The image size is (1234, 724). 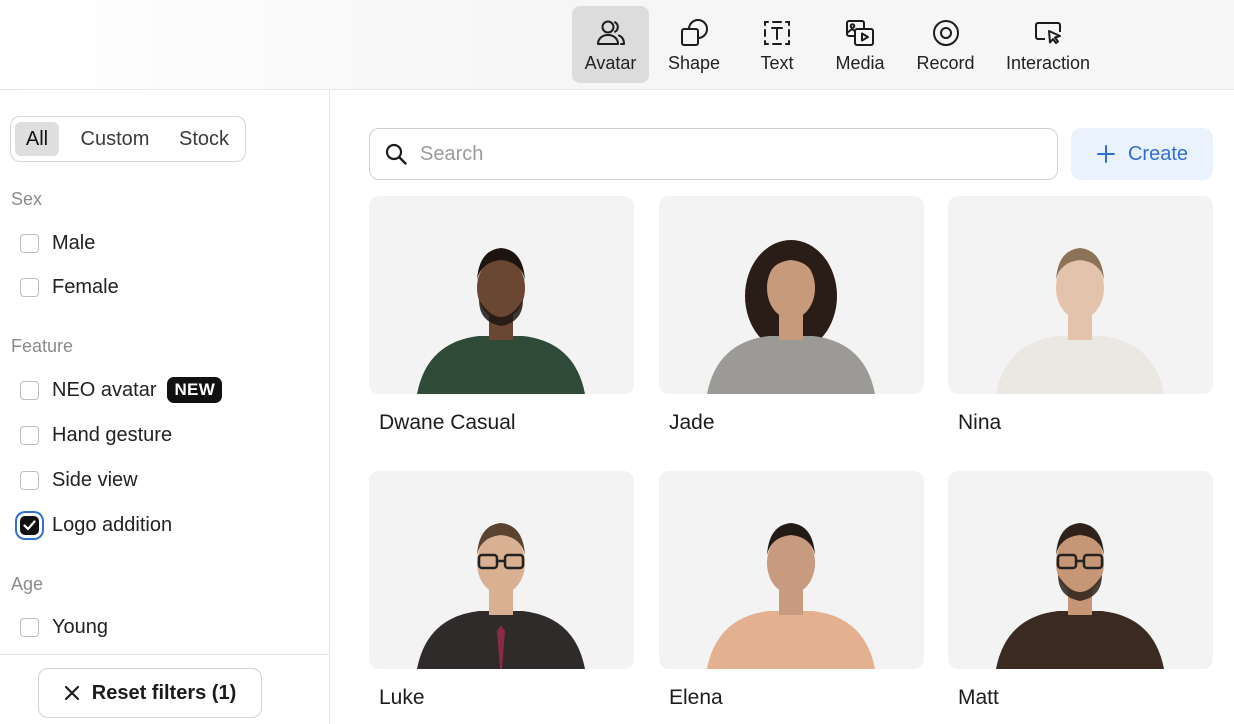 What do you see at coordinates (860, 63) in the screenshot?
I see `toolbar-media-label: Media` at bounding box center [860, 63].